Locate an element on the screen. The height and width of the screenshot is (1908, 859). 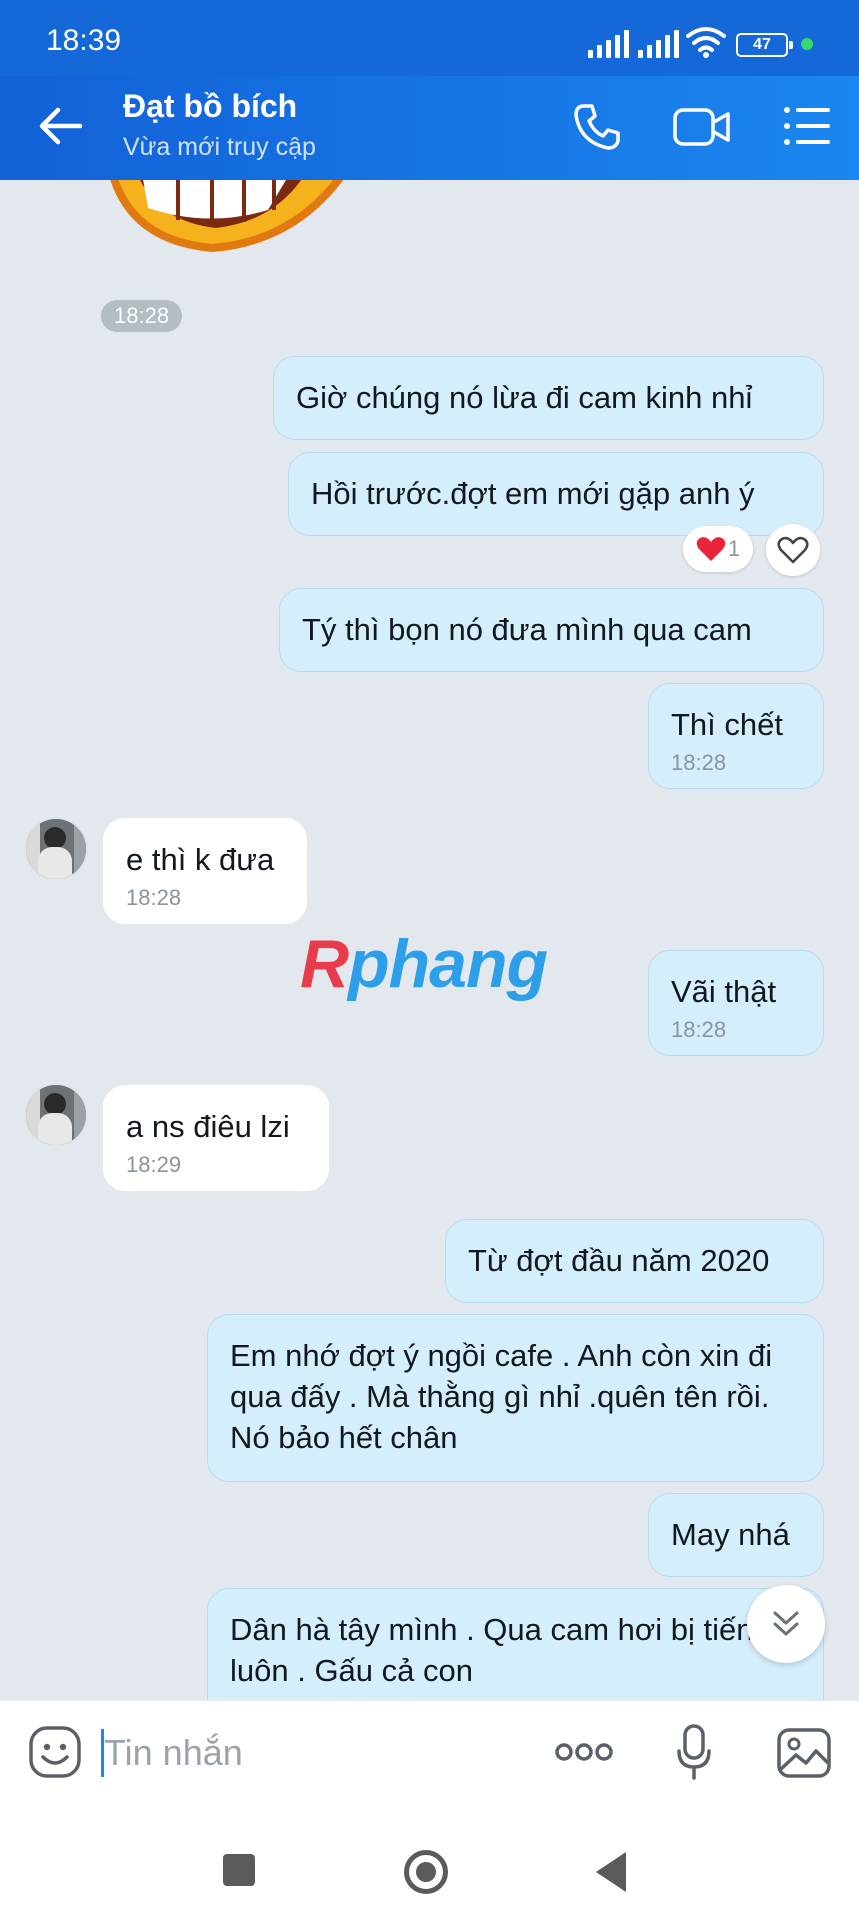
message-bubble-received: e thì k đưa 18:28 is located at coordinates (205, 871).